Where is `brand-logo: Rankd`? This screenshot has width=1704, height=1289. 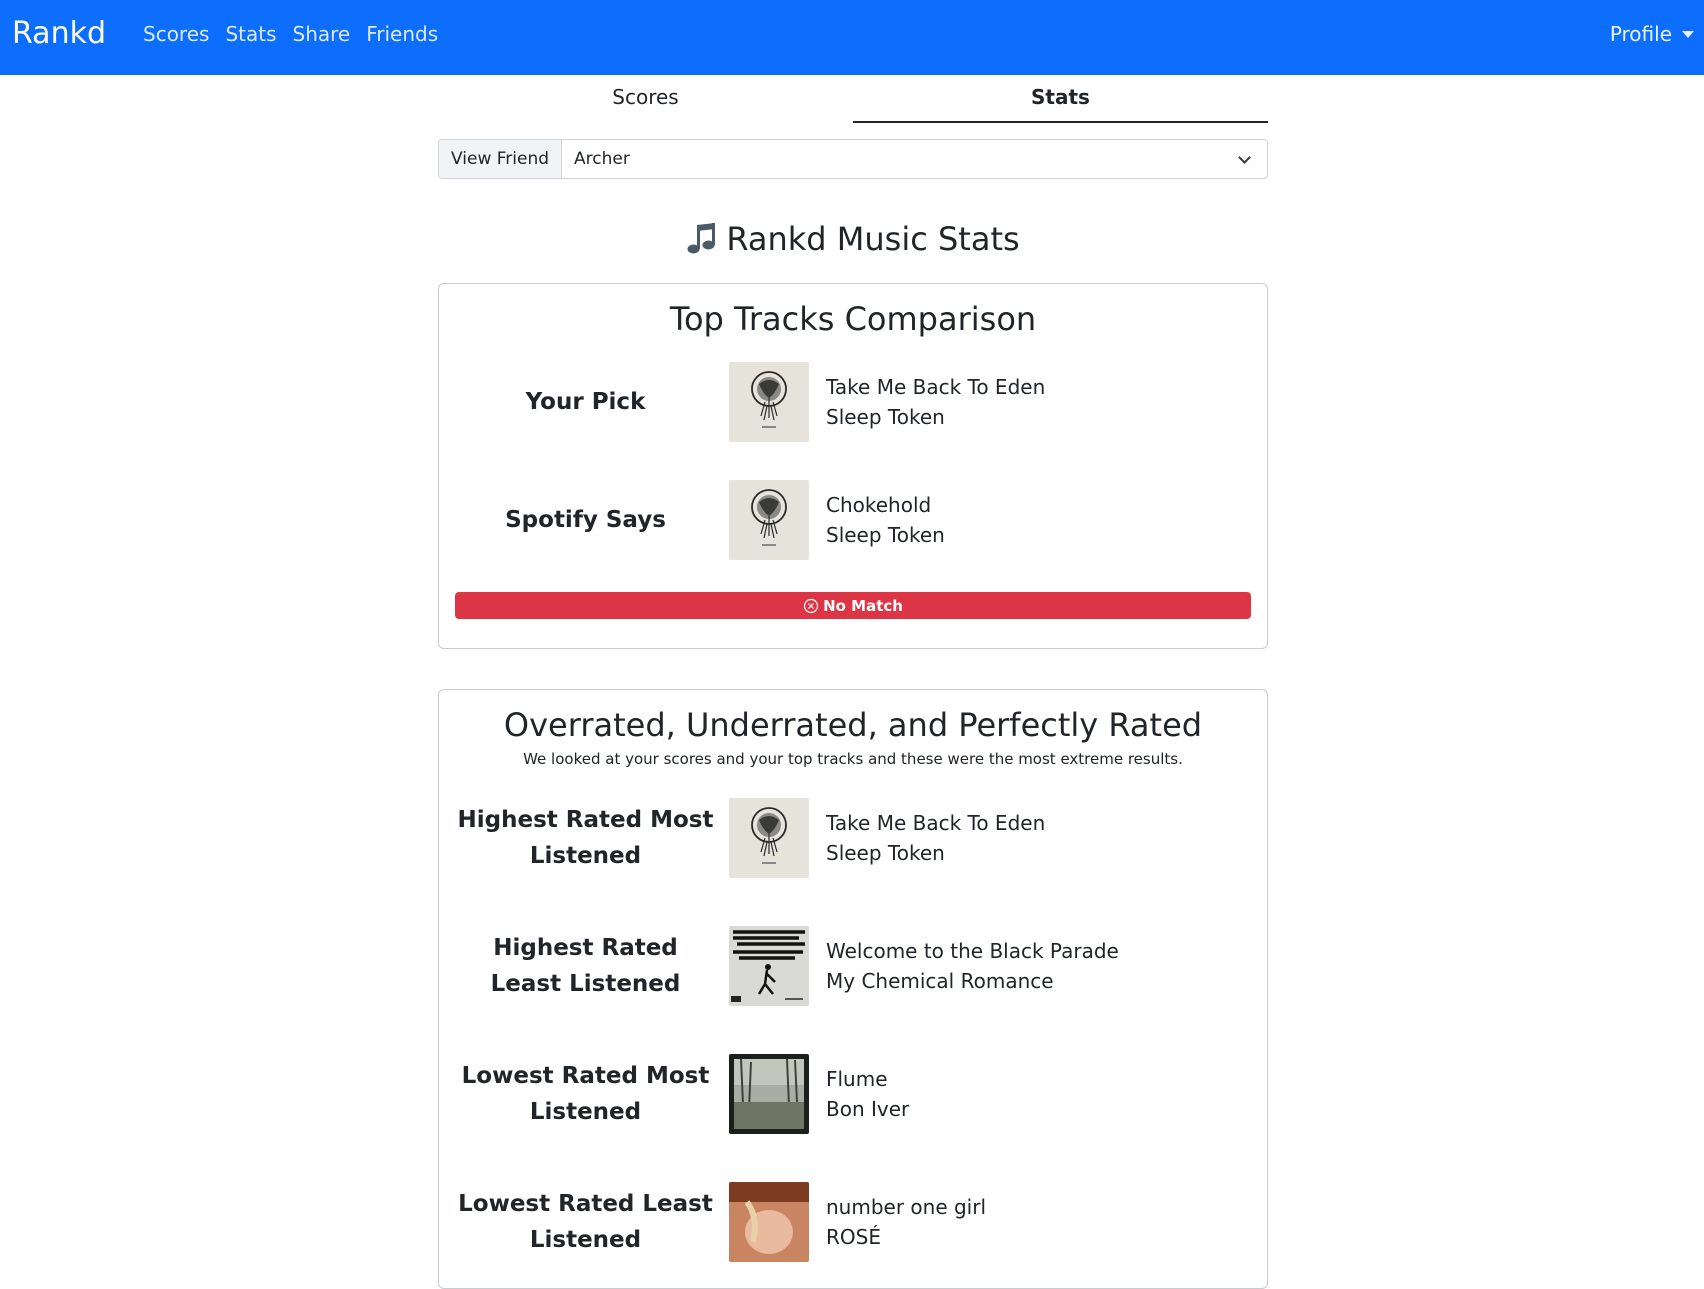 brand-logo: Rankd is located at coordinates (59, 33).